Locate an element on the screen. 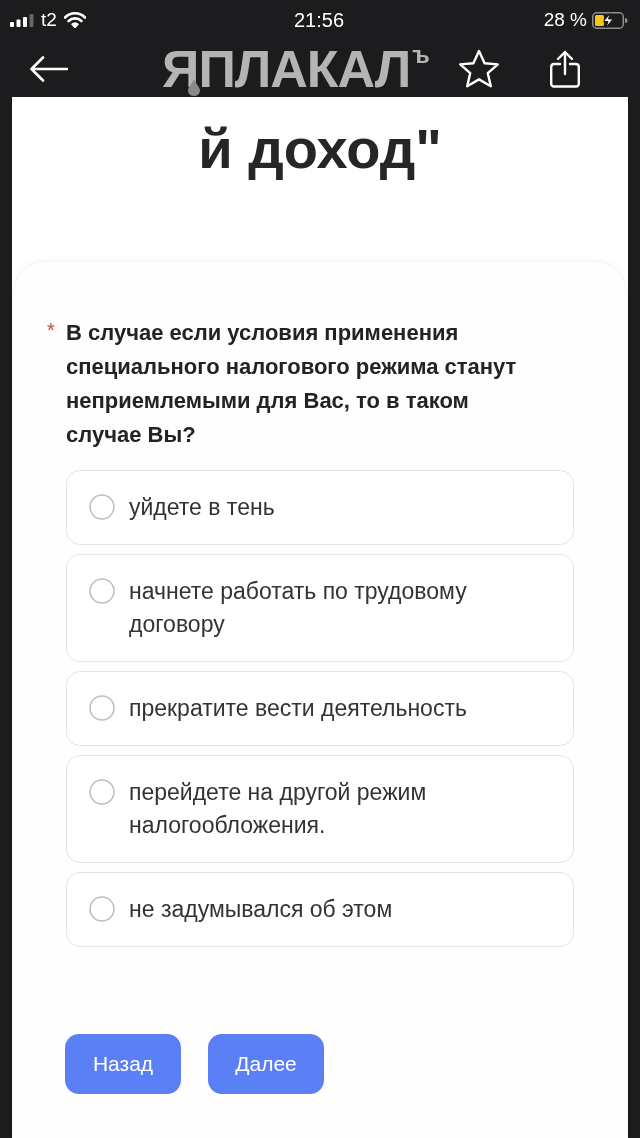 Image resolution: width=640 pixels, height=1138 pixels. favorite-button is located at coordinates (478, 68).